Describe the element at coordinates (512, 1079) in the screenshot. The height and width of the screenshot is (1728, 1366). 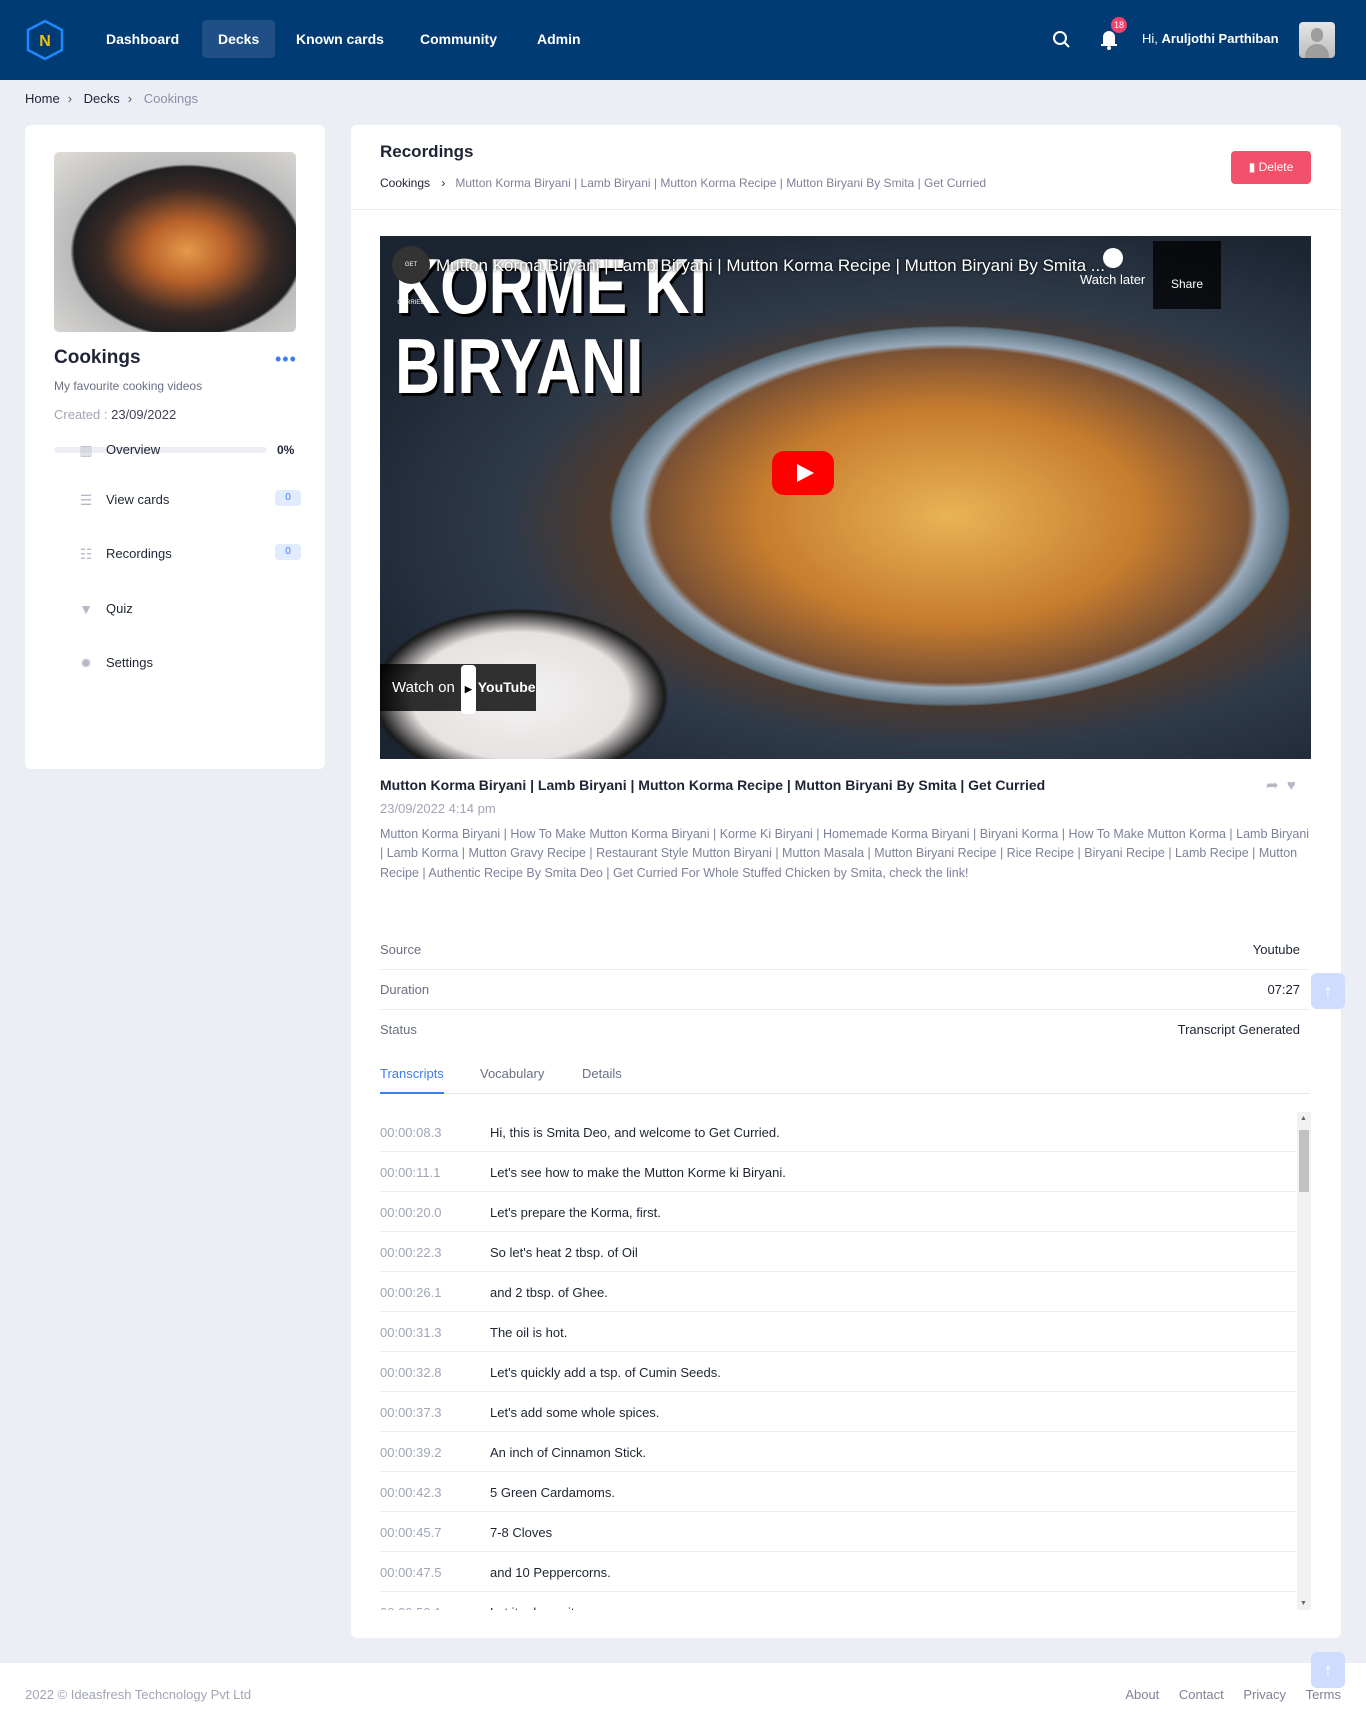
I see `tab-vocabulary: Vocabulary` at that location.